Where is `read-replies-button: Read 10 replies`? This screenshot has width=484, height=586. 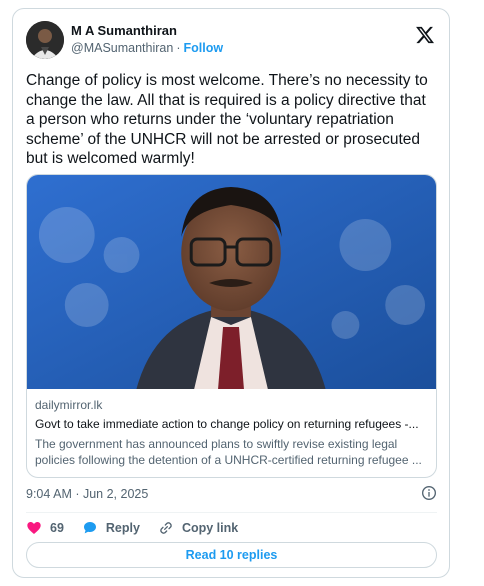 read-replies-button: Read 10 replies is located at coordinates (231, 555).